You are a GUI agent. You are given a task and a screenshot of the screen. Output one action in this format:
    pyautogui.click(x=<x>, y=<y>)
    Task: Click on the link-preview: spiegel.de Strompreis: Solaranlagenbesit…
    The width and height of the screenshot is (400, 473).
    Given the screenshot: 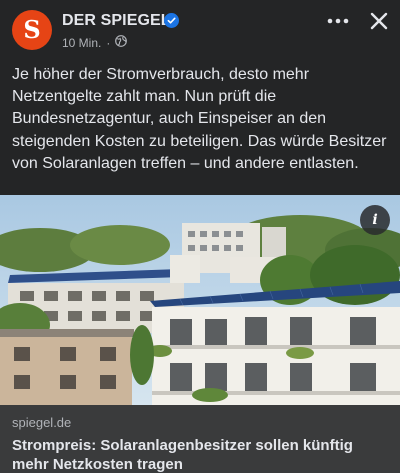 What is the action you would take?
    pyautogui.click(x=200, y=439)
    